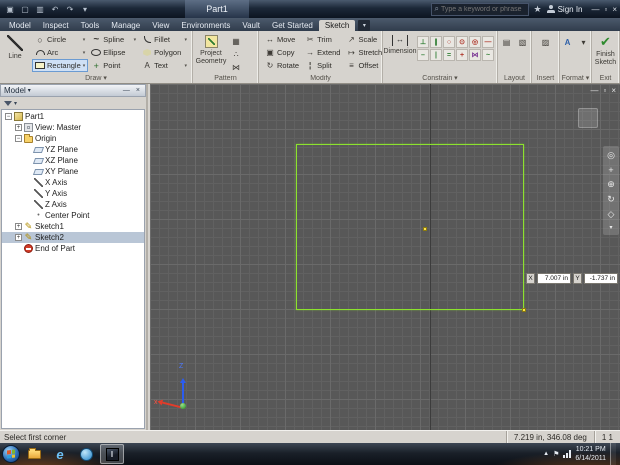 Image resolution: width=620 pixels, height=465 pixels. I want to click on doc-close-icon: ×, so click(613, 90).